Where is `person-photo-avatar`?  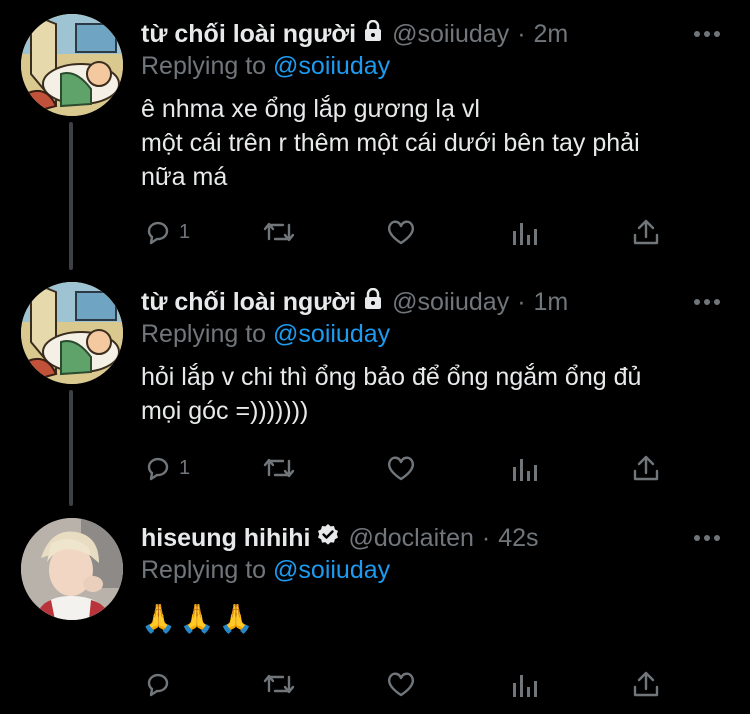 person-photo-avatar is located at coordinates (72, 569).